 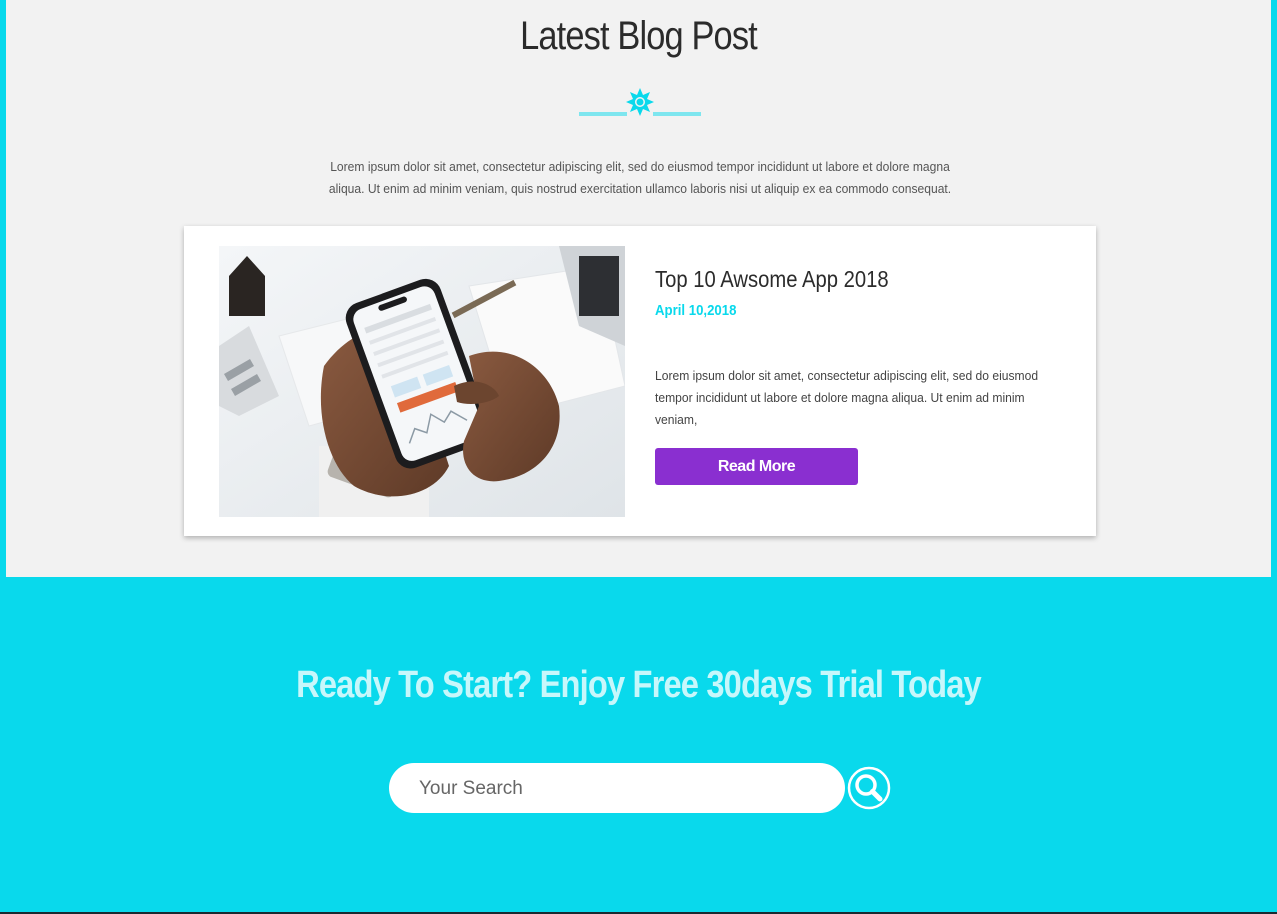 I want to click on search-button, so click(x=869, y=788).